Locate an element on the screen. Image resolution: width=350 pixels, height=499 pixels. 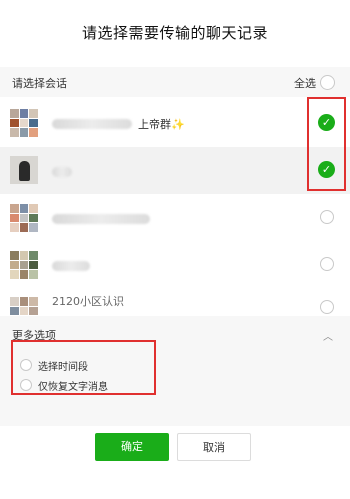
cancel-button: 取消 is located at coordinates (214, 447).